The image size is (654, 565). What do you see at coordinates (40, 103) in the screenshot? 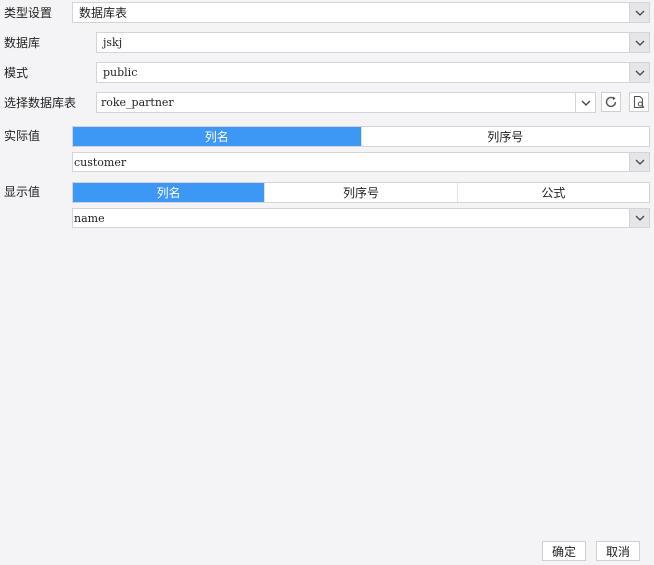
I see `table-label: 选择数据库表` at bounding box center [40, 103].